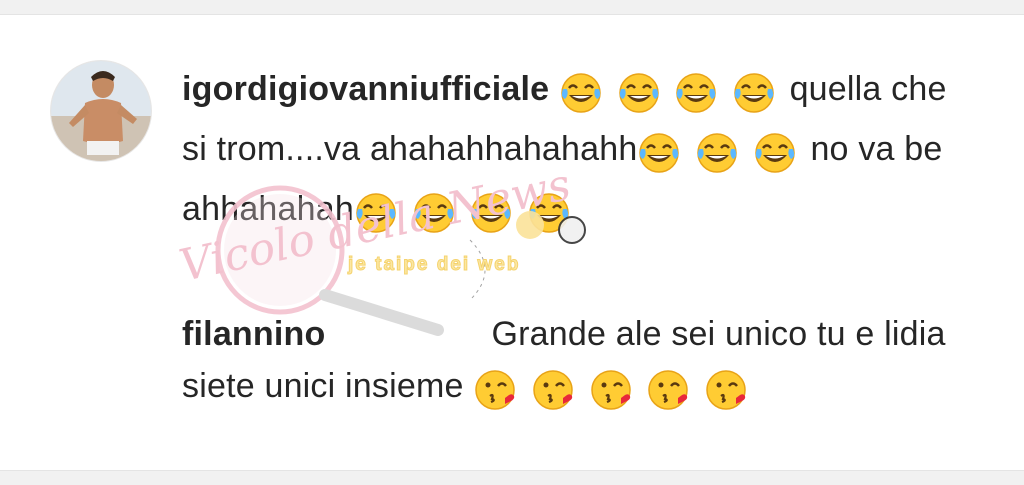 This screenshot has width=1024, height=485. What do you see at coordinates (464, 217) in the screenshot?
I see `emoji-group-end` at bounding box center [464, 217].